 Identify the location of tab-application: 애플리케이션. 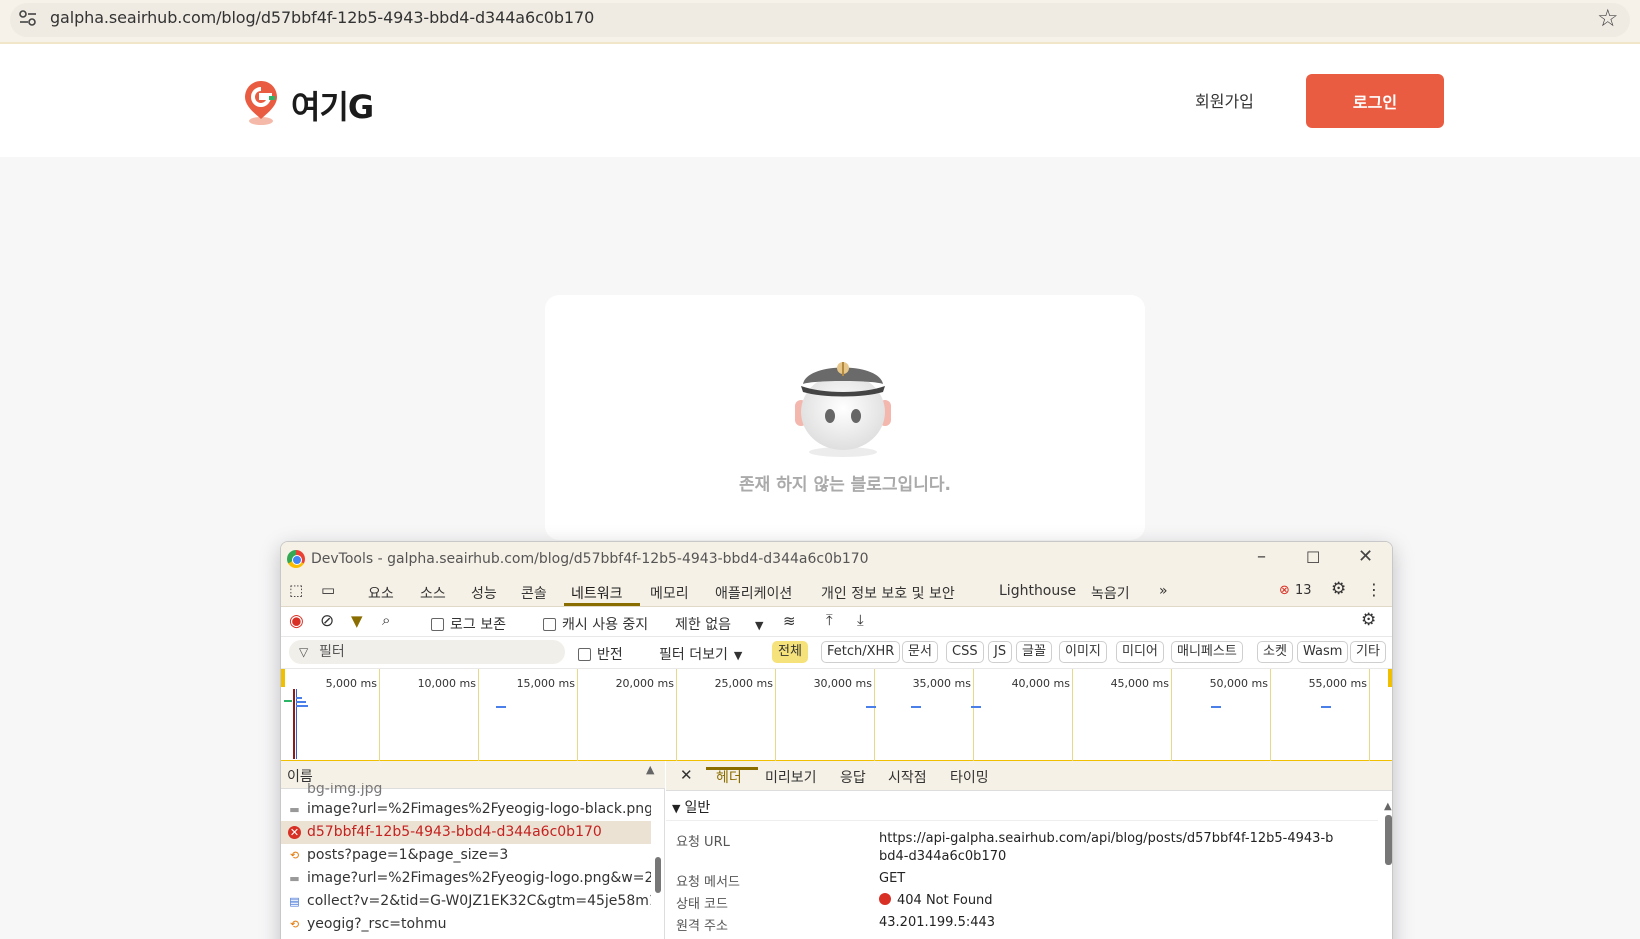
(753, 593).